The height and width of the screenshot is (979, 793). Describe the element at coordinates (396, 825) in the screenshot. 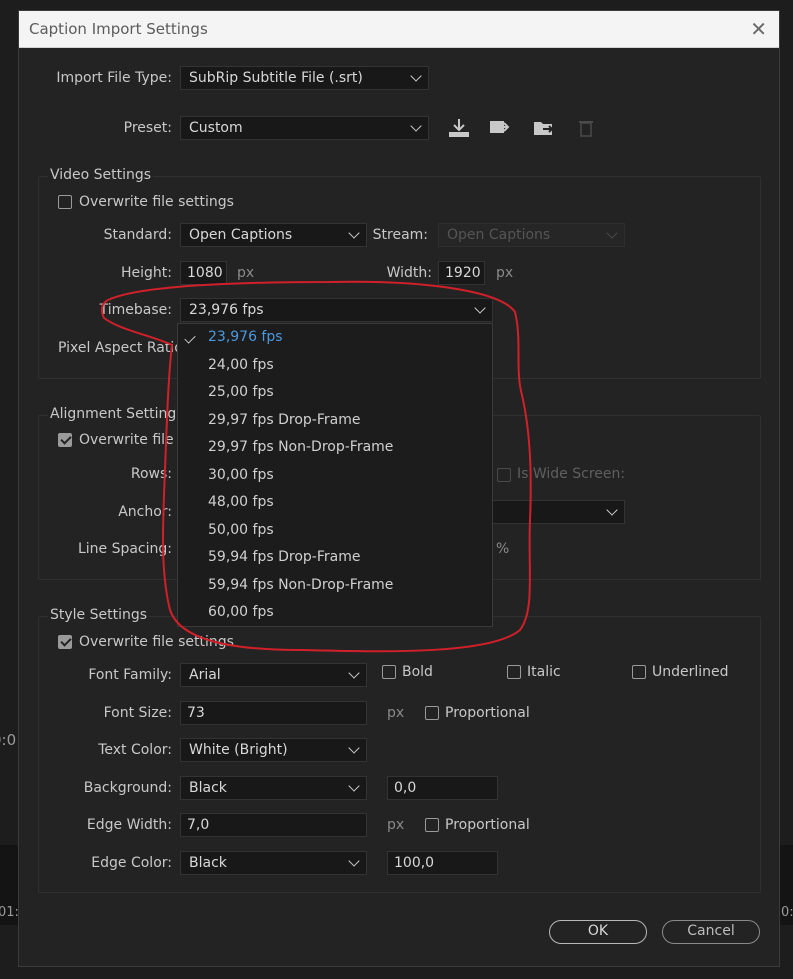

I see `edge-width-unit: px` at that location.